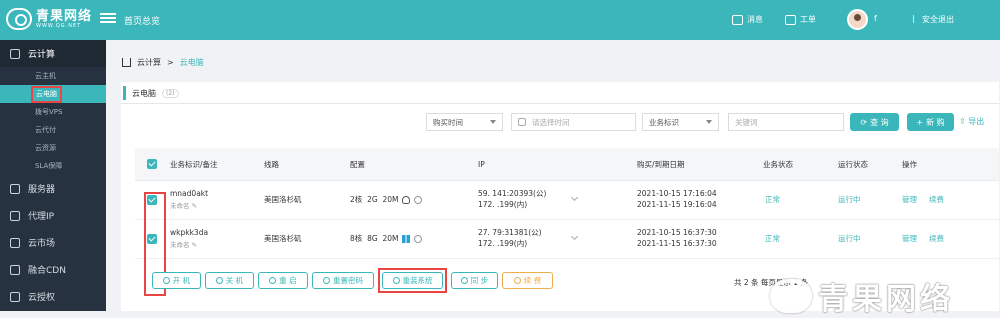  What do you see at coordinates (372, 238) in the screenshot?
I see `row-ram: 8G` at bounding box center [372, 238].